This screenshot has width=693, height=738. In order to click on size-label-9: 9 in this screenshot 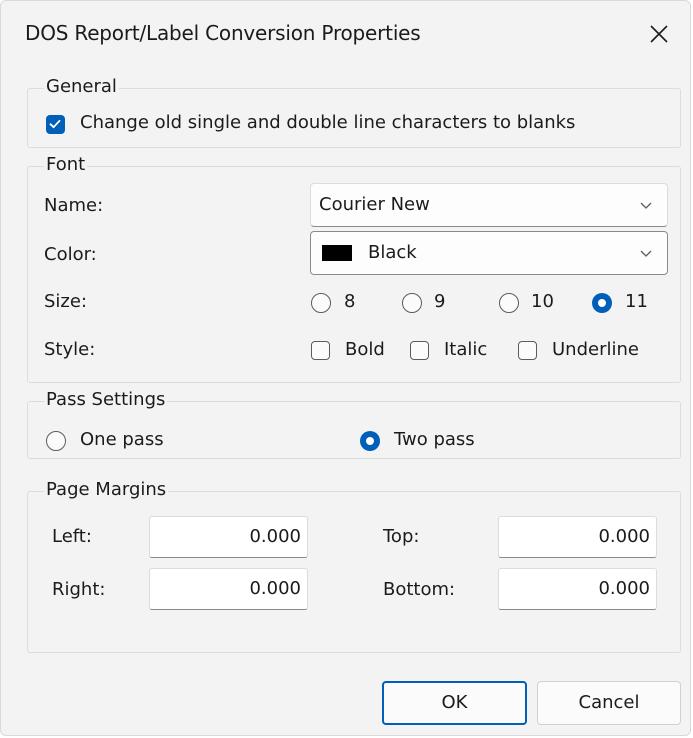, I will do `click(440, 301)`.